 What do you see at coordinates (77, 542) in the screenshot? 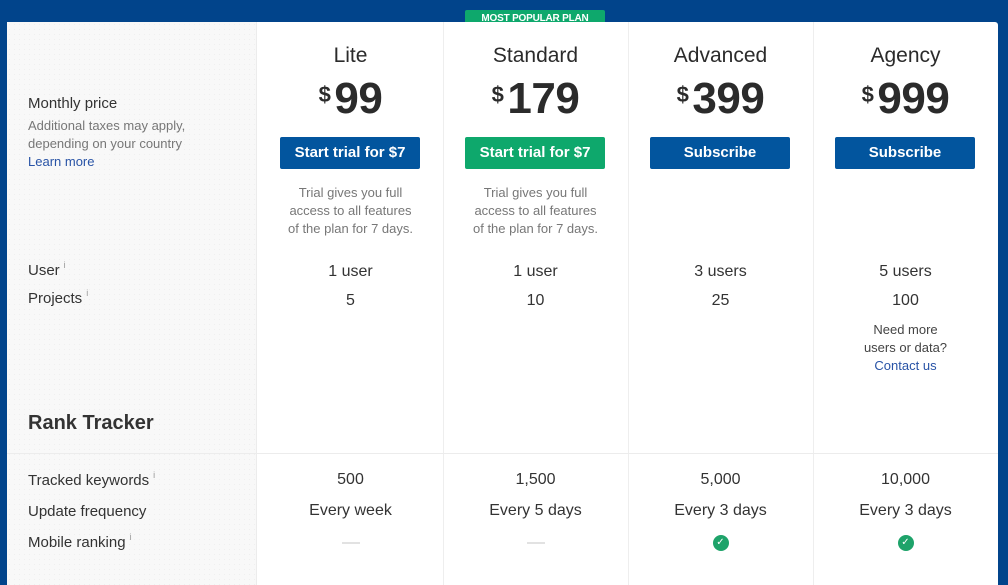
I see `mobile-ranking-text: Mobile ranking` at bounding box center [77, 542].